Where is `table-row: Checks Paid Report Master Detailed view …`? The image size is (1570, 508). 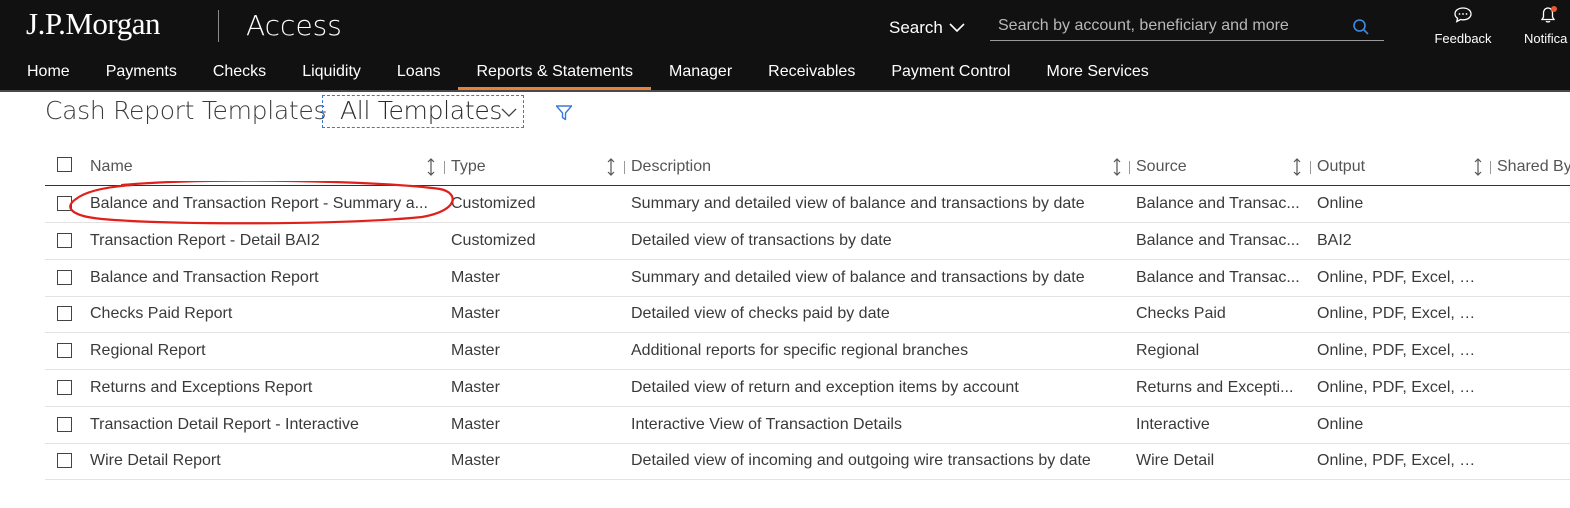
table-row: Checks Paid Report Master Detailed view … is located at coordinates (807, 314).